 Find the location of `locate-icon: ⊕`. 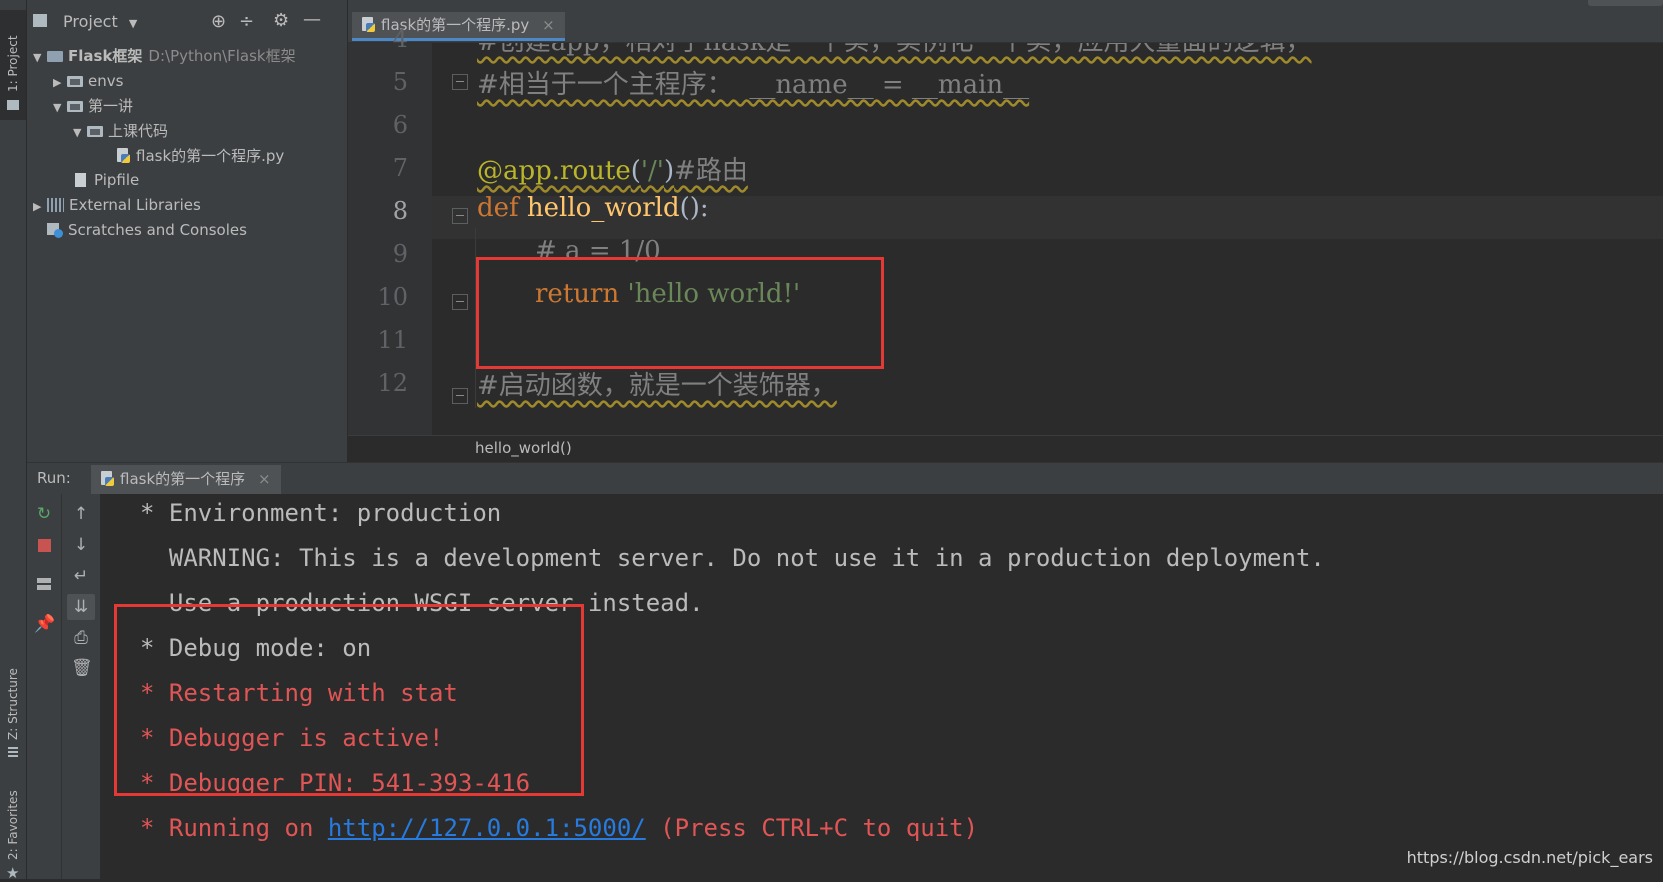

locate-icon: ⊕ is located at coordinates (218, 21).